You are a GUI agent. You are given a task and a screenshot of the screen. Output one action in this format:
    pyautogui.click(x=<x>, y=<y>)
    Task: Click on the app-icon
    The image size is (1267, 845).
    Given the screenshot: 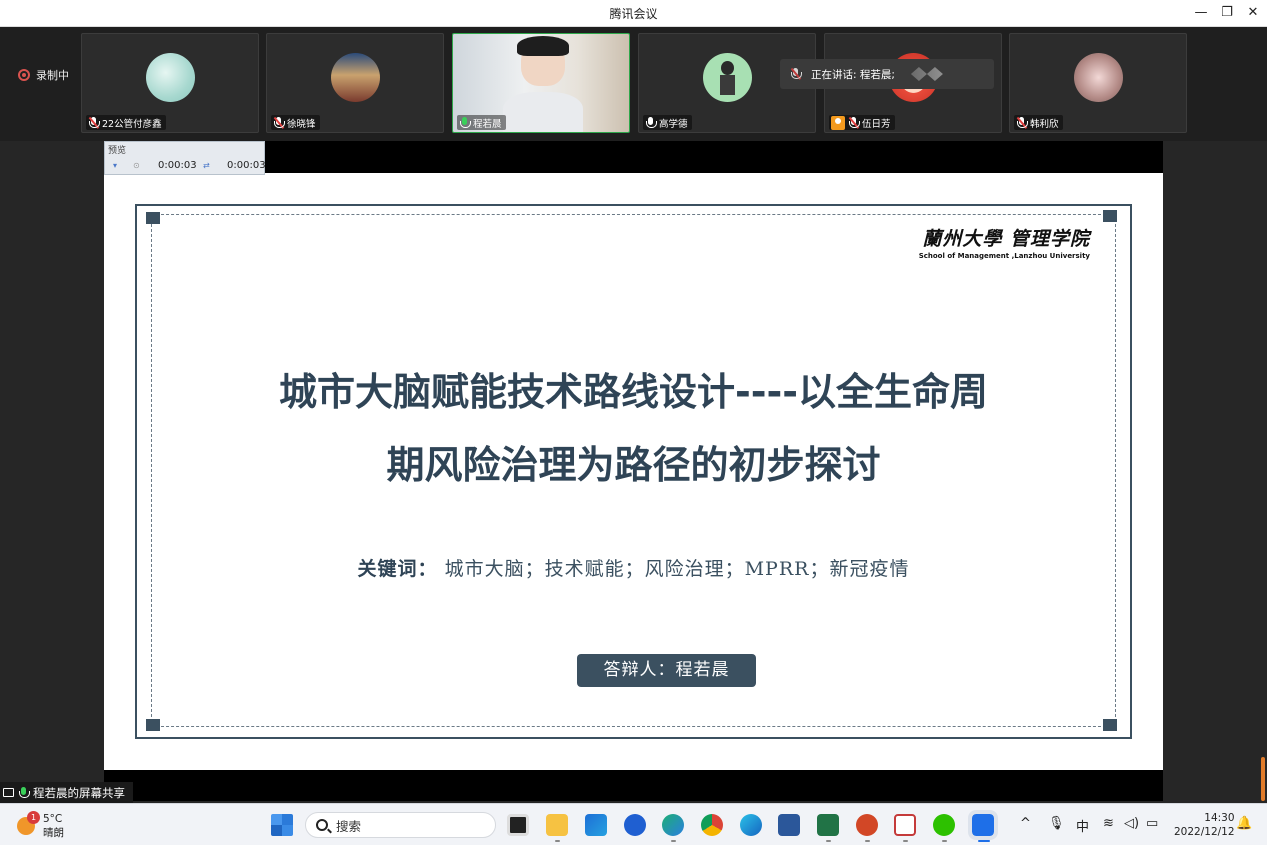 What is the action you would take?
    pyautogui.click(x=635, y=825)
    